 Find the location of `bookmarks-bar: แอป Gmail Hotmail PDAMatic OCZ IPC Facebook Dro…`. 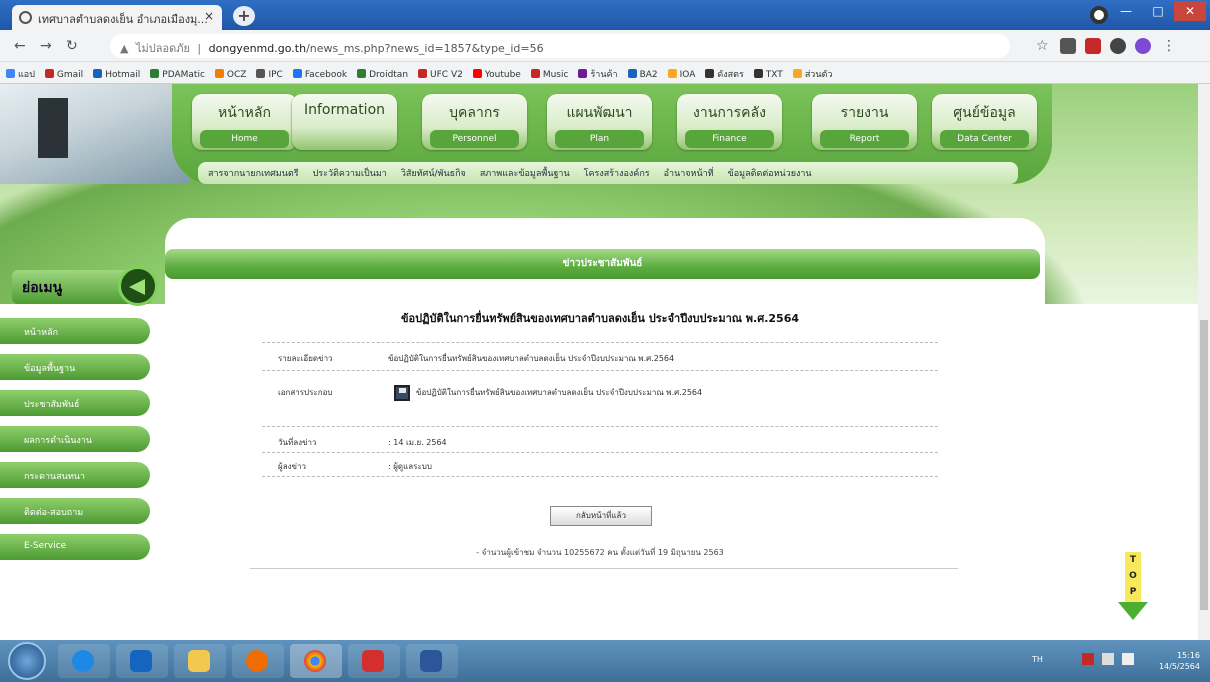

bookmarks-bar: แอป Gmail Hotmail PDAMatic OCZ IPC Facebook Dro… is located at coordinates (605, 73).